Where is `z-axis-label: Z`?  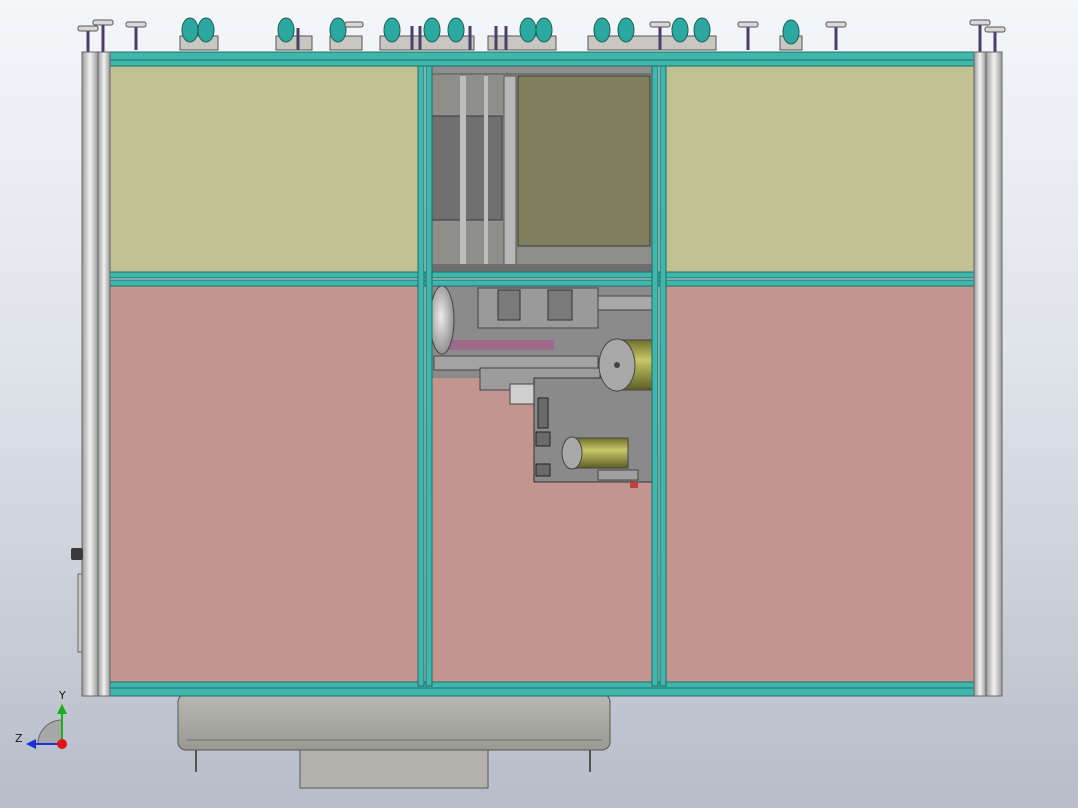
z-axis-label: Z is located at coordinates (19, 738).